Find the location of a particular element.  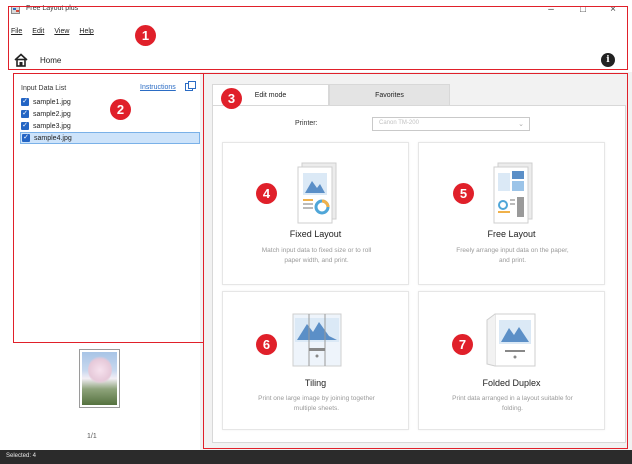

callout-badge: 2 is located at coordinates (120, 109).